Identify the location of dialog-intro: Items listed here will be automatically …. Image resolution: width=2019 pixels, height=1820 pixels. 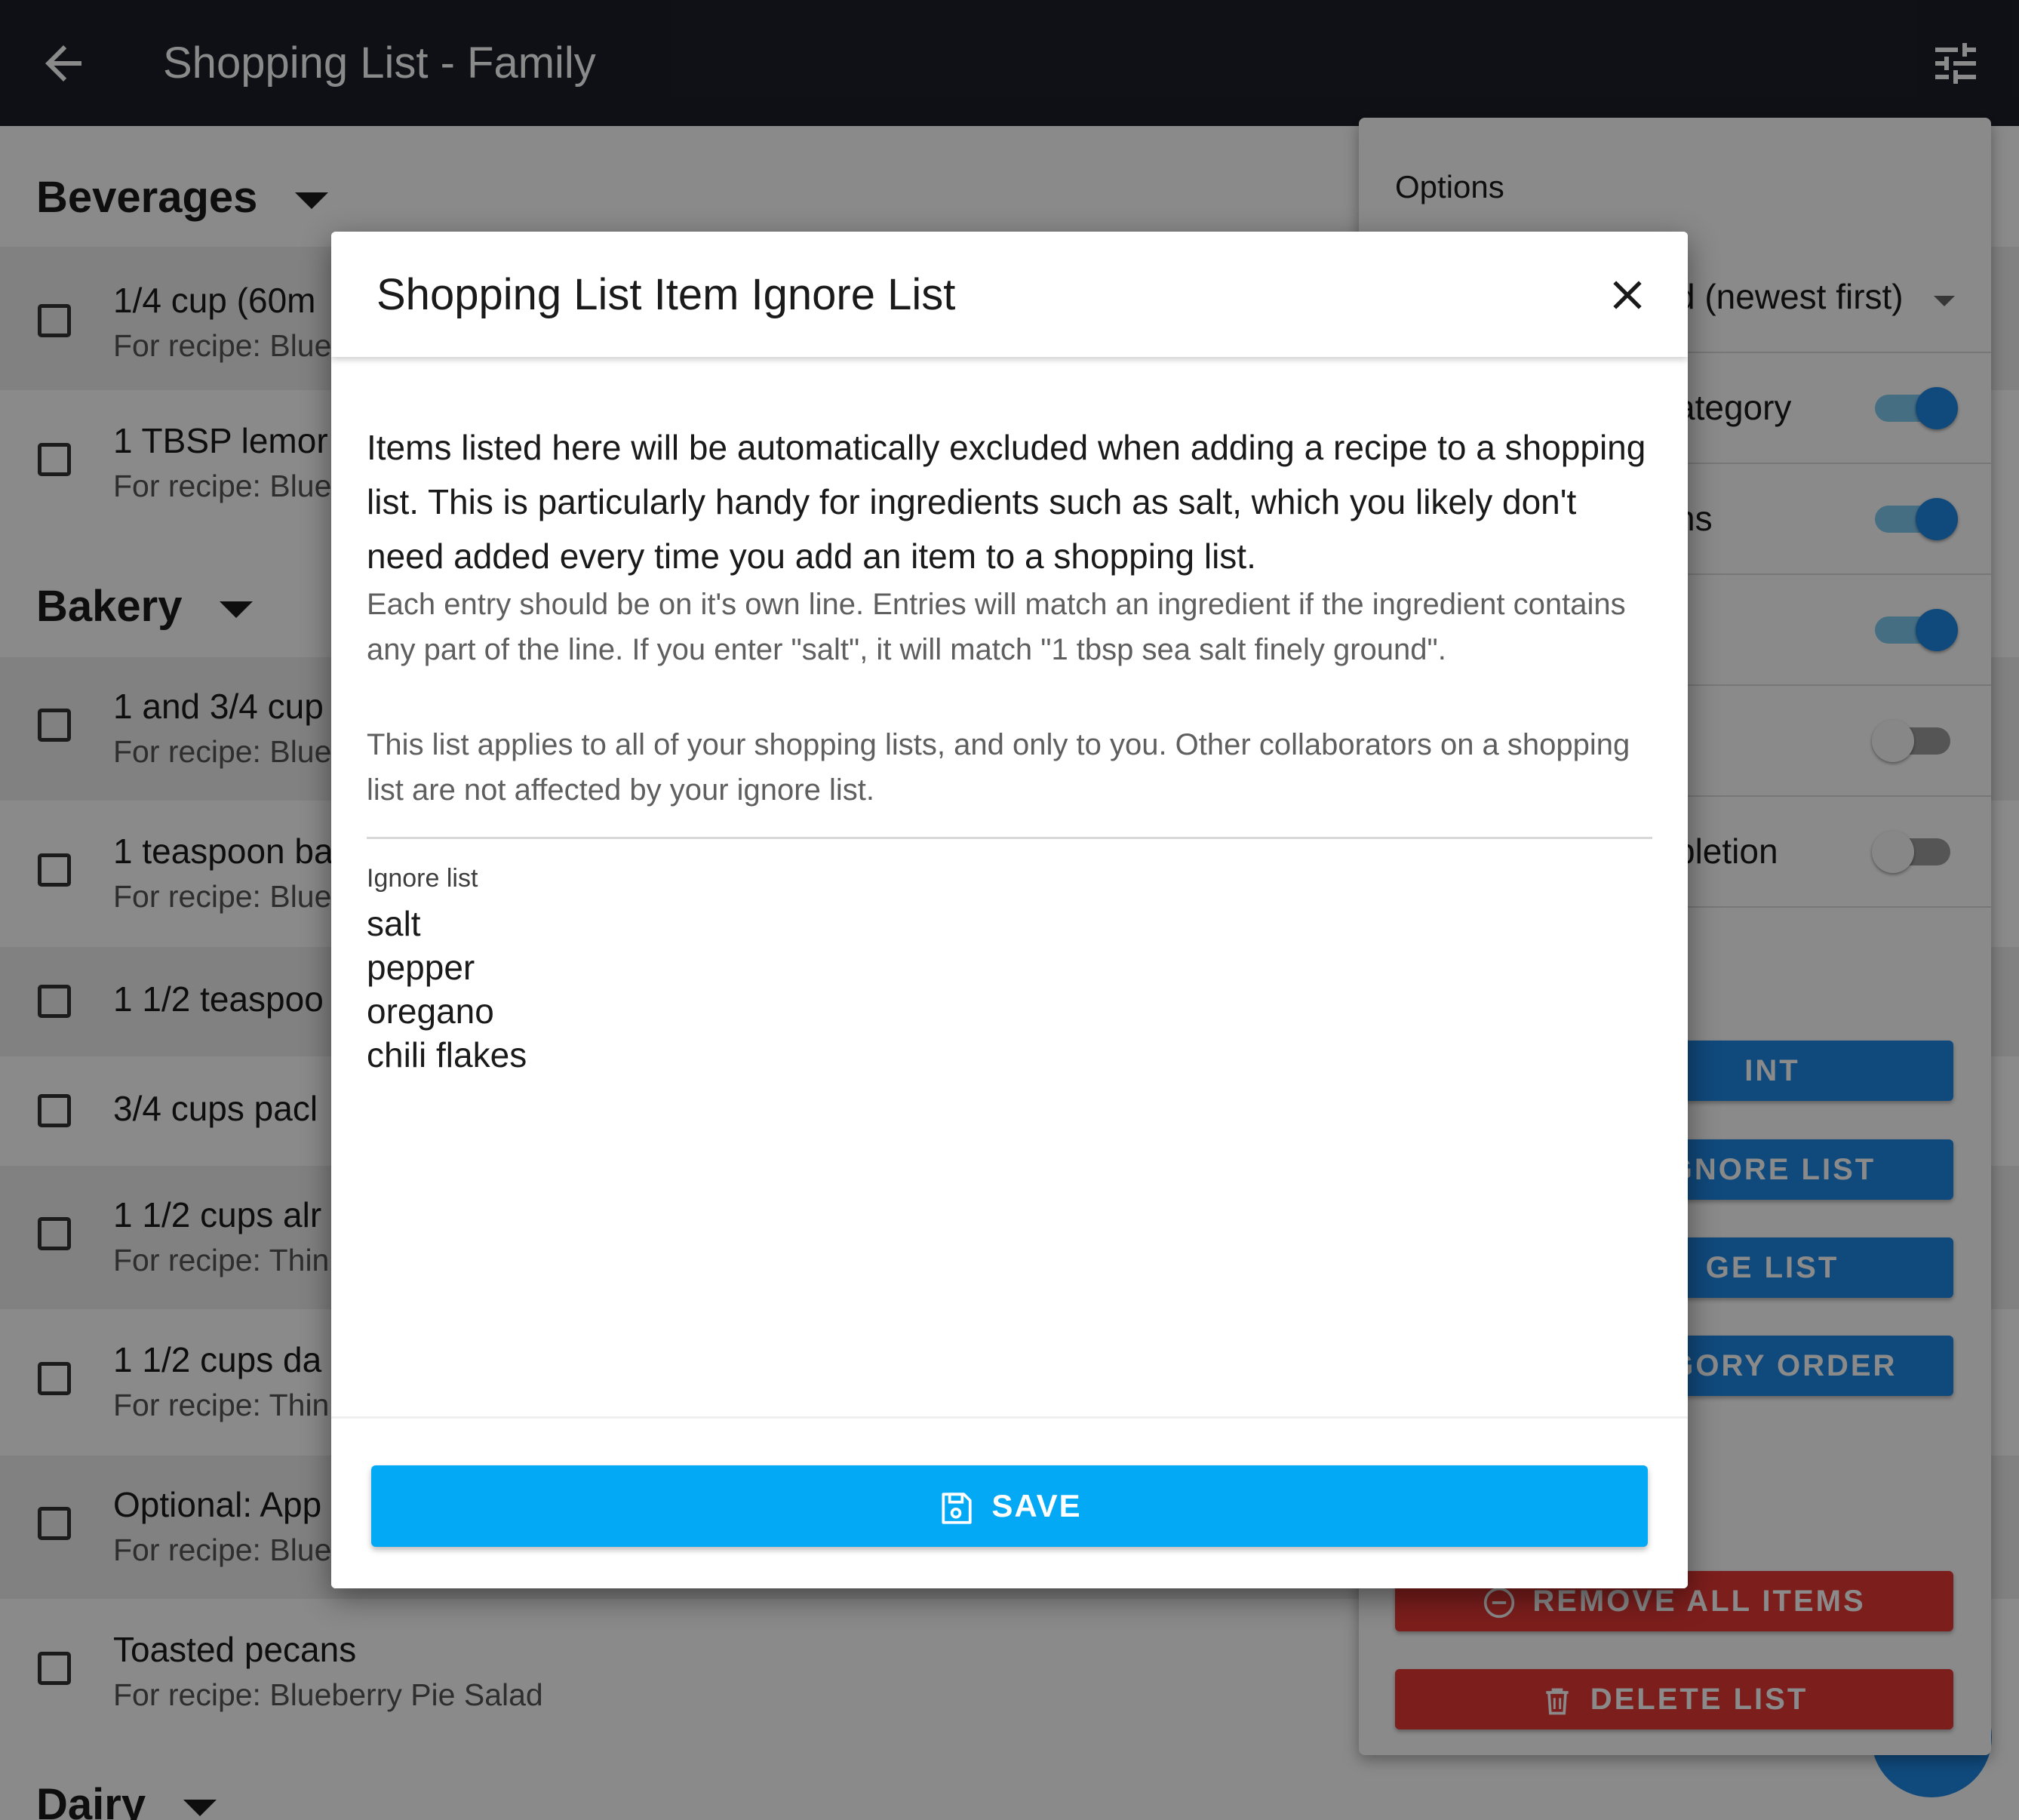
(1007, 502).